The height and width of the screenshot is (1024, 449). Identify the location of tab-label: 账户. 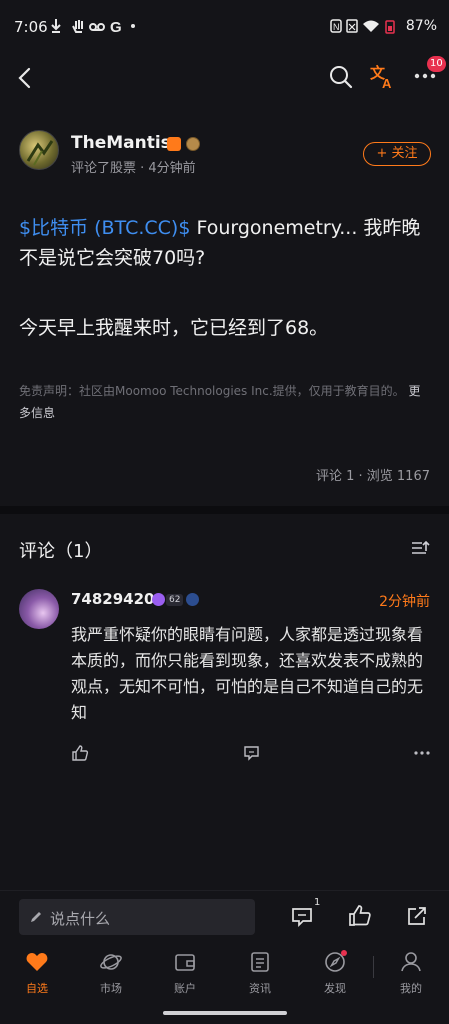
(185, 988).